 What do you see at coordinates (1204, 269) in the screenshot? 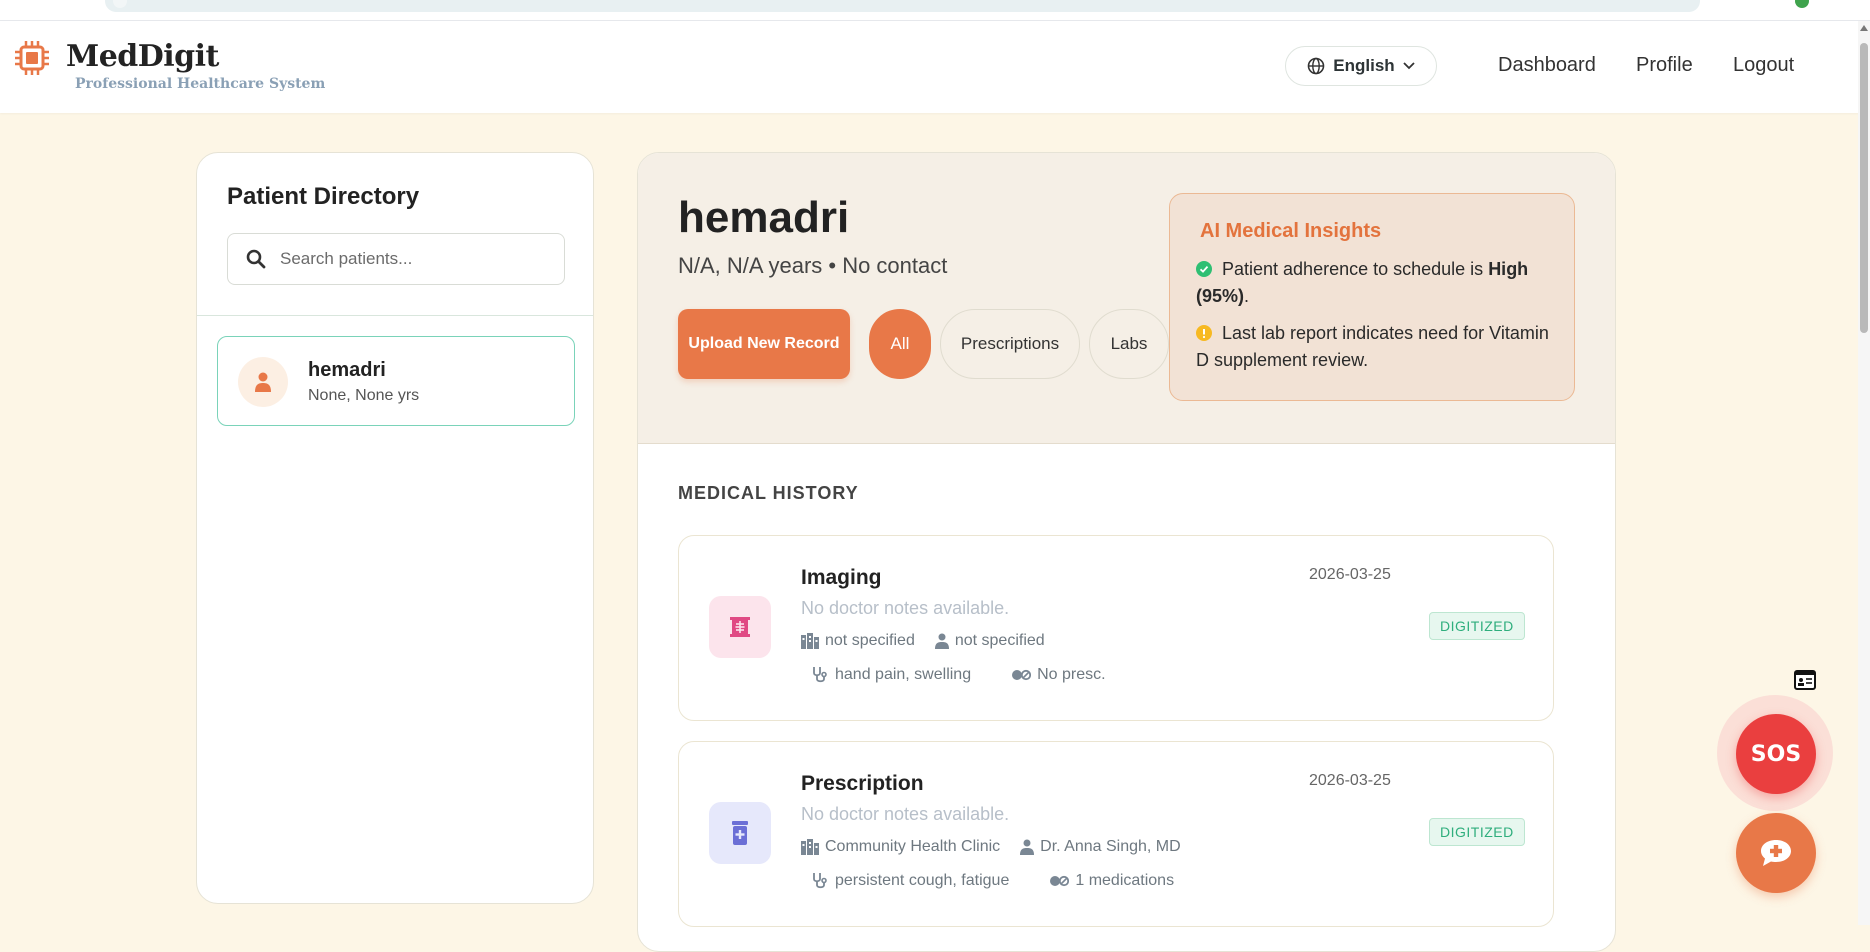
I see `check-circle-icon` at bounding box center [1204, 269].